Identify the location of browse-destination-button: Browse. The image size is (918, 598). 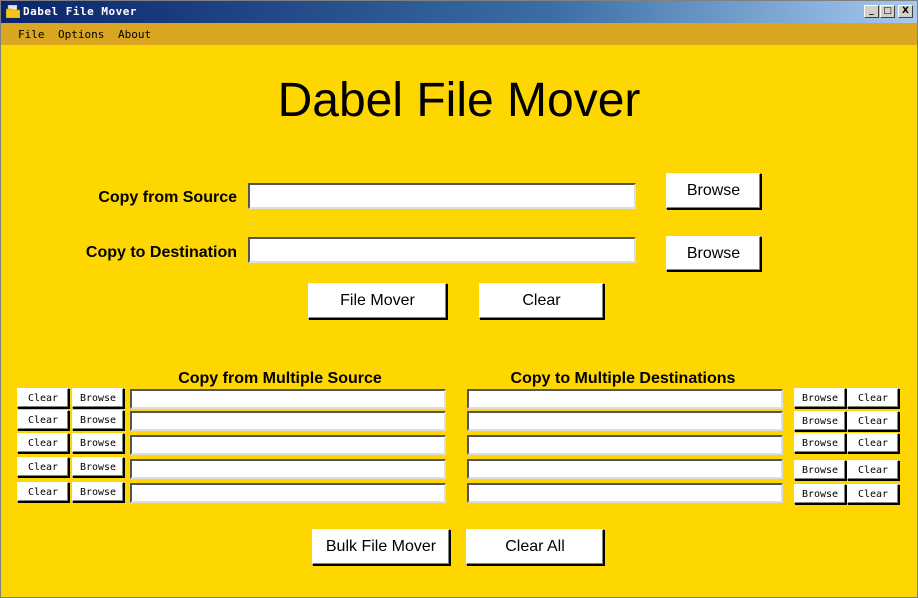
(713, 253).